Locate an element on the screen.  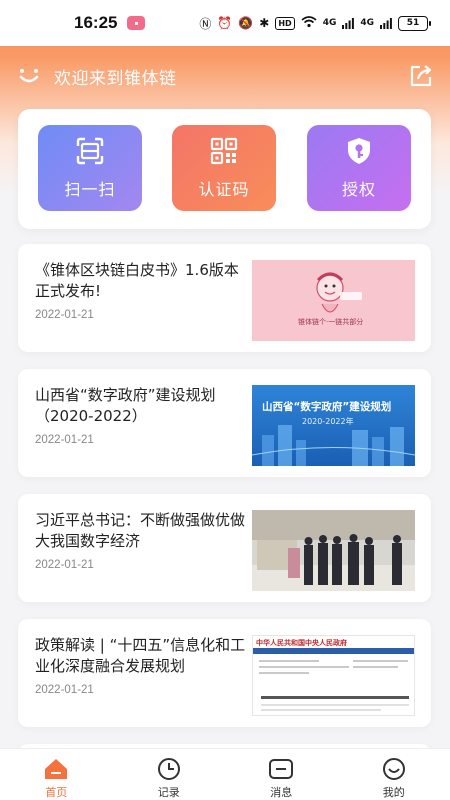
bottom-tab-bar: 首页 记录 消息 我的 is located at coordinates (225, 774).